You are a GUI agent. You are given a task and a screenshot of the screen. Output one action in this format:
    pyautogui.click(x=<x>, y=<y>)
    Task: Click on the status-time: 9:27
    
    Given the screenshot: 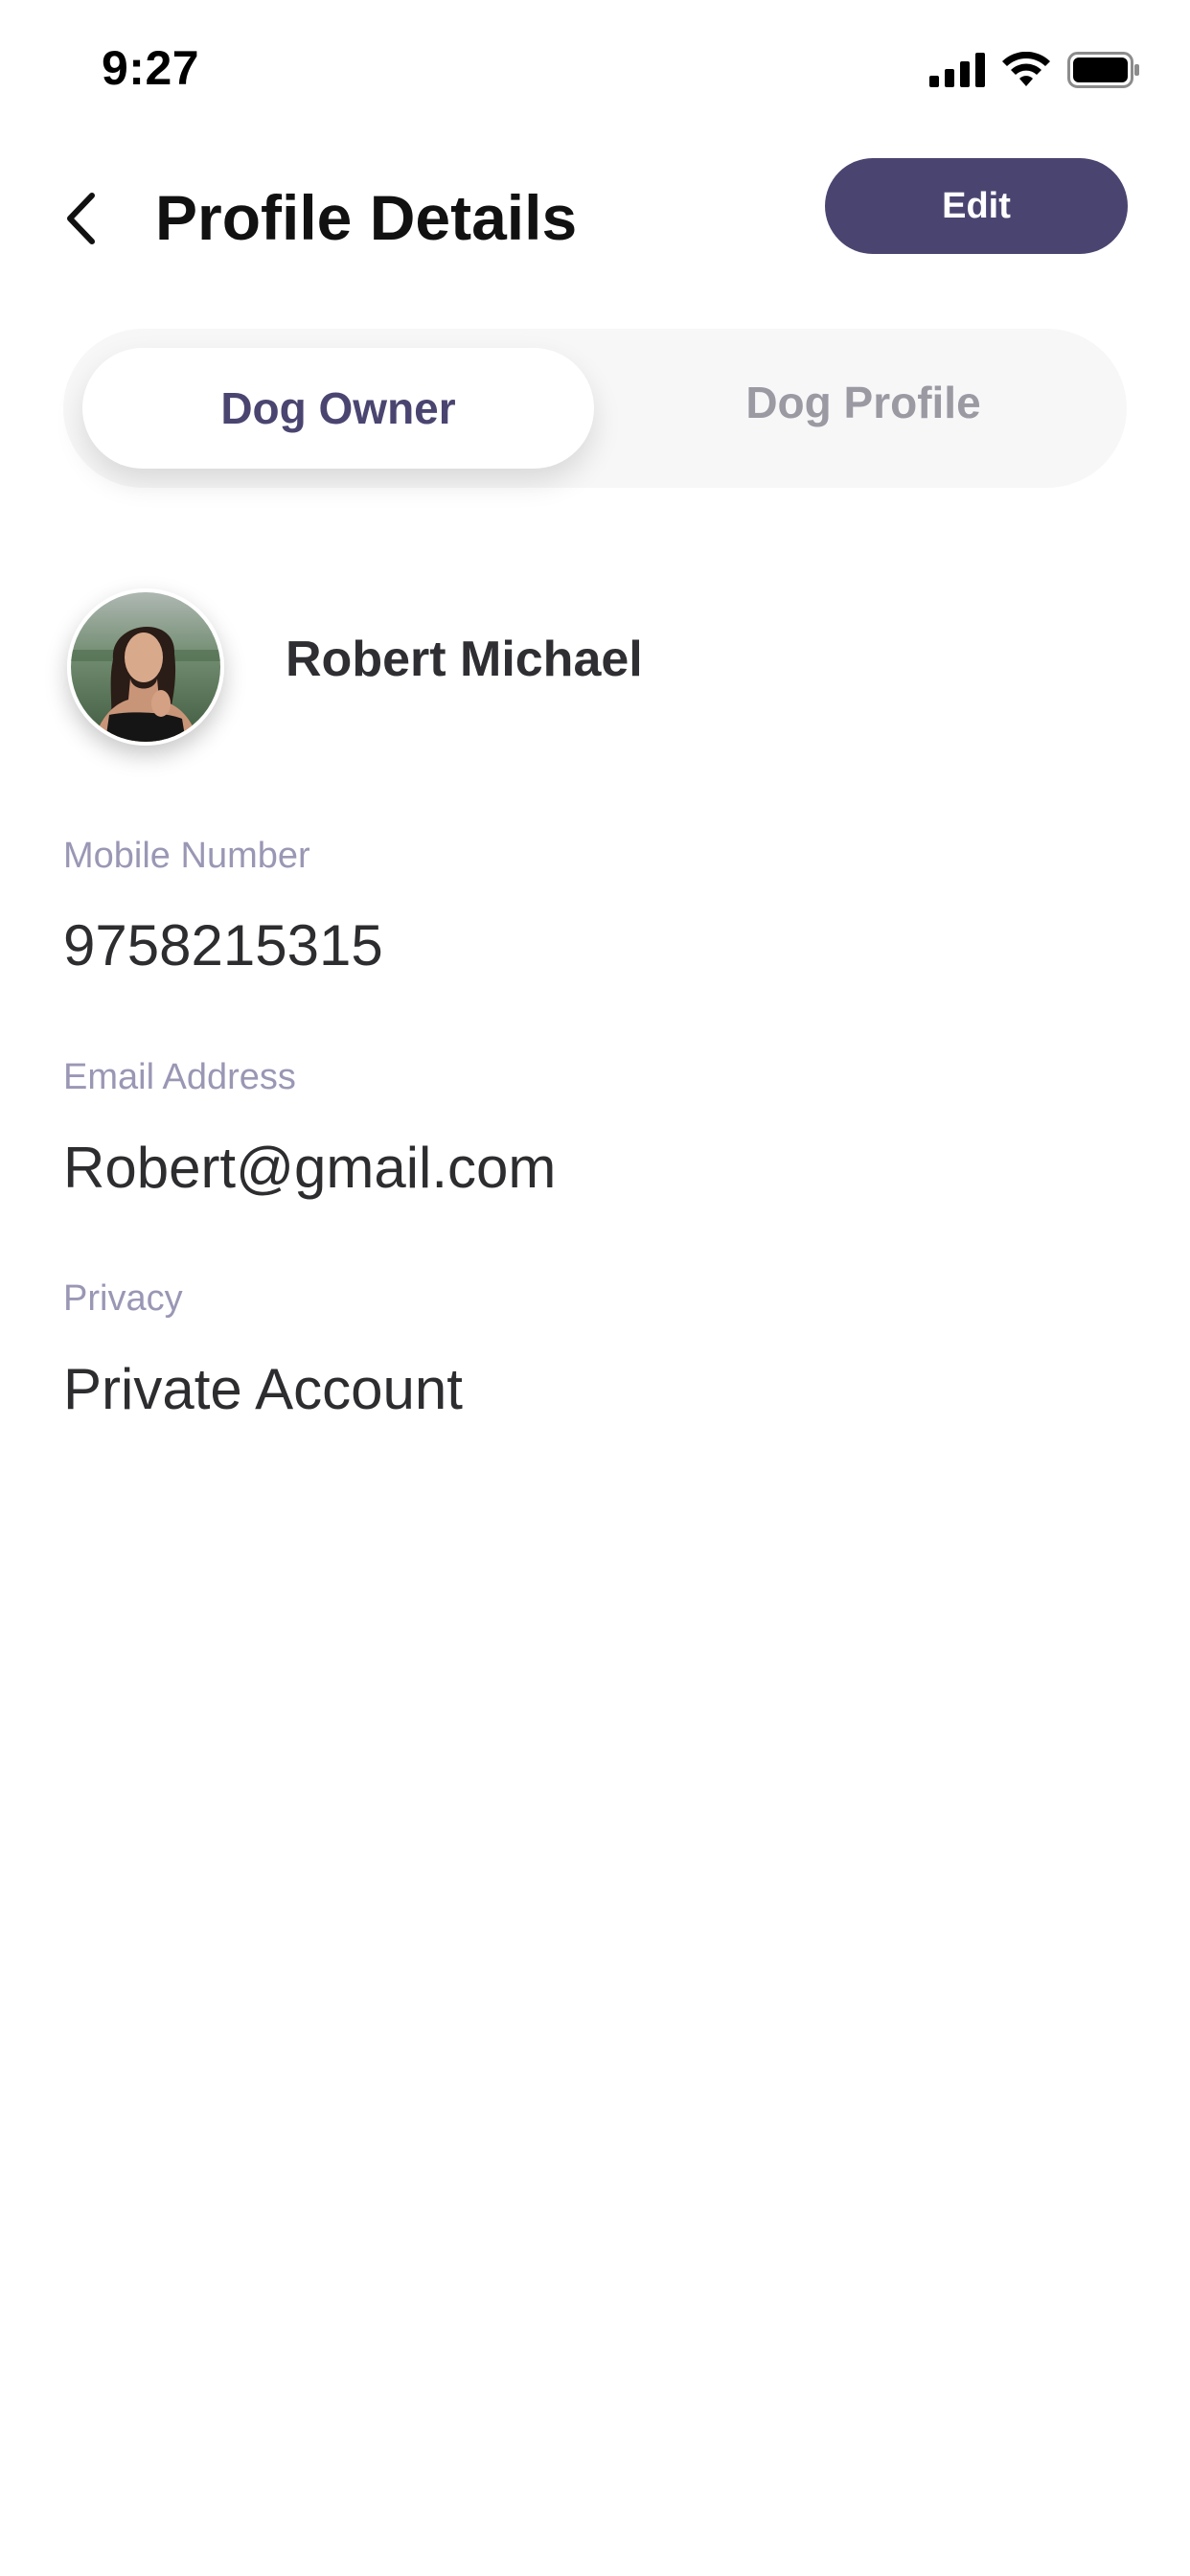 What is the action you would take?
    pyautogui.click(x=151, y=68)
    